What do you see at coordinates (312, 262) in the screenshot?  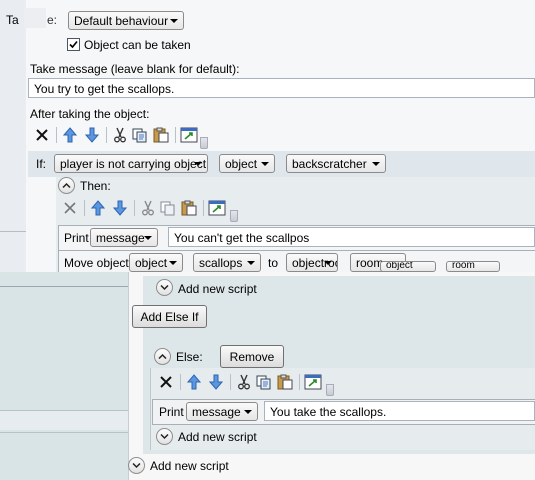 I see `to-type-select: objectroom` at bounding box center [312, 262].